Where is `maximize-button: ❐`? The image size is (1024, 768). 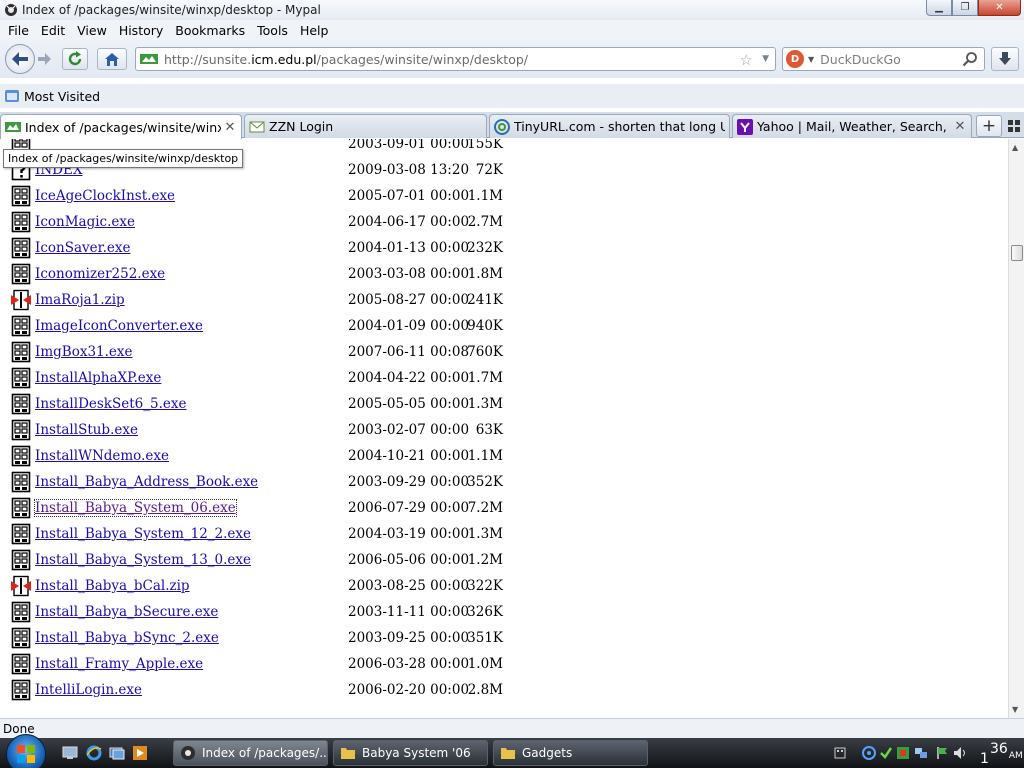 maximize-button: ❐ is located at coordinates (965, 8).